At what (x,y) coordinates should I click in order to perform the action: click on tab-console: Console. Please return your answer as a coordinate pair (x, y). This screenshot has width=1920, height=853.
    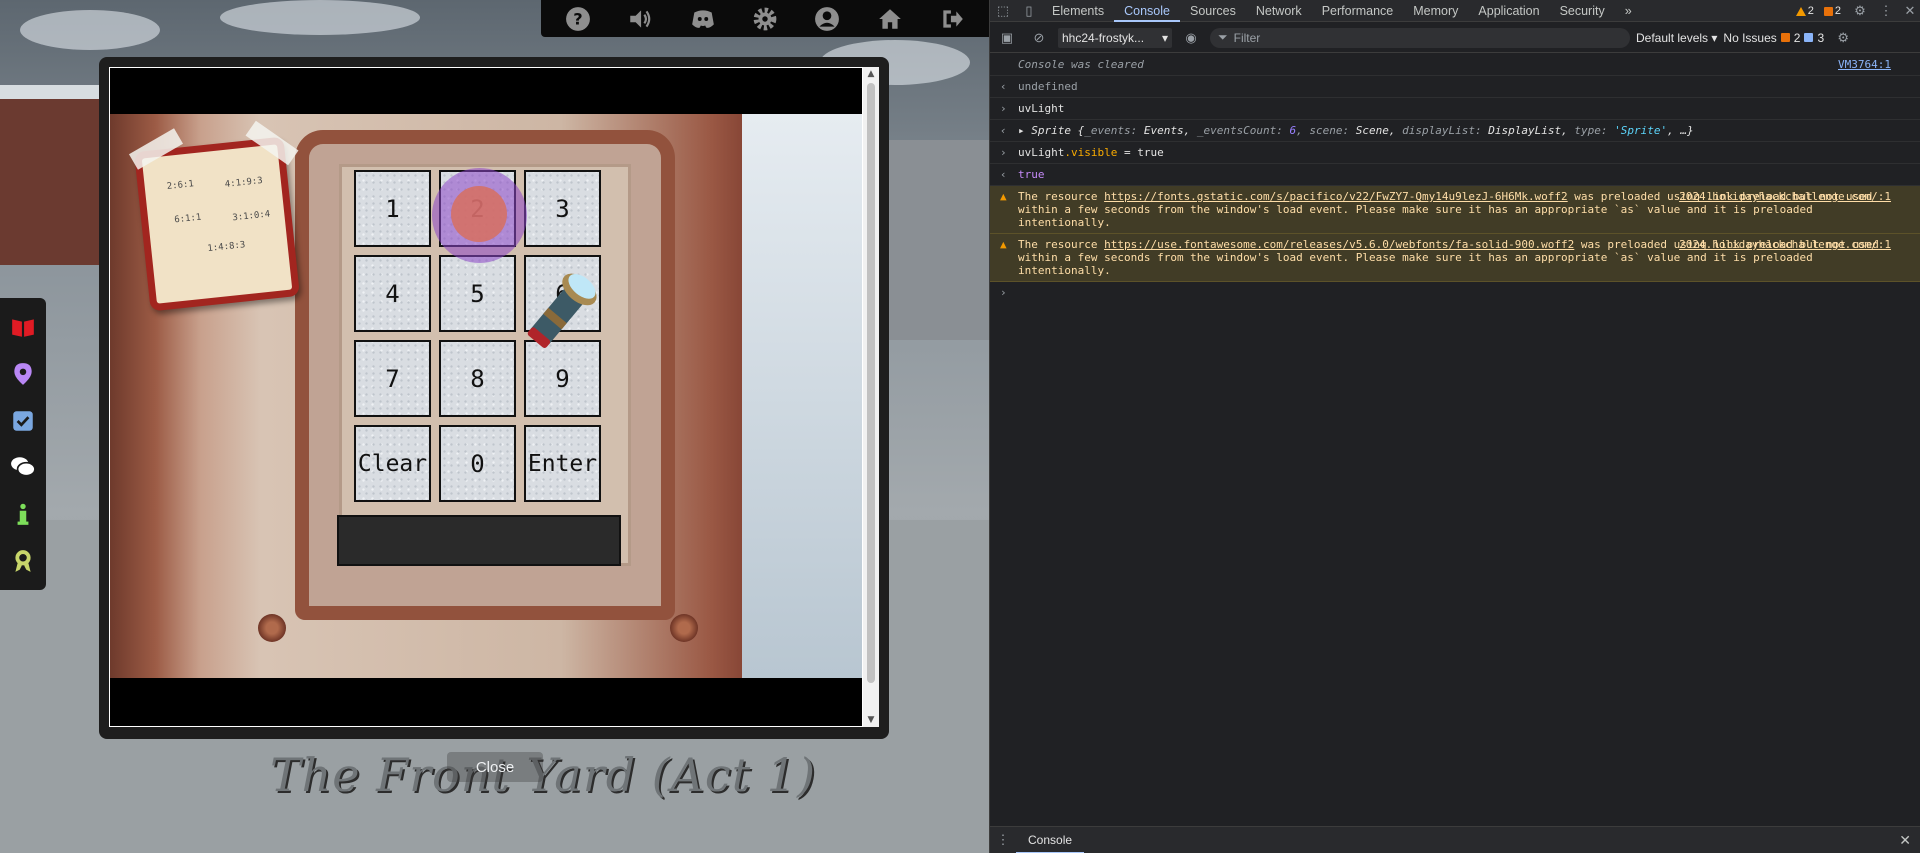
    Looking at the image, I should click on (1147, 11).